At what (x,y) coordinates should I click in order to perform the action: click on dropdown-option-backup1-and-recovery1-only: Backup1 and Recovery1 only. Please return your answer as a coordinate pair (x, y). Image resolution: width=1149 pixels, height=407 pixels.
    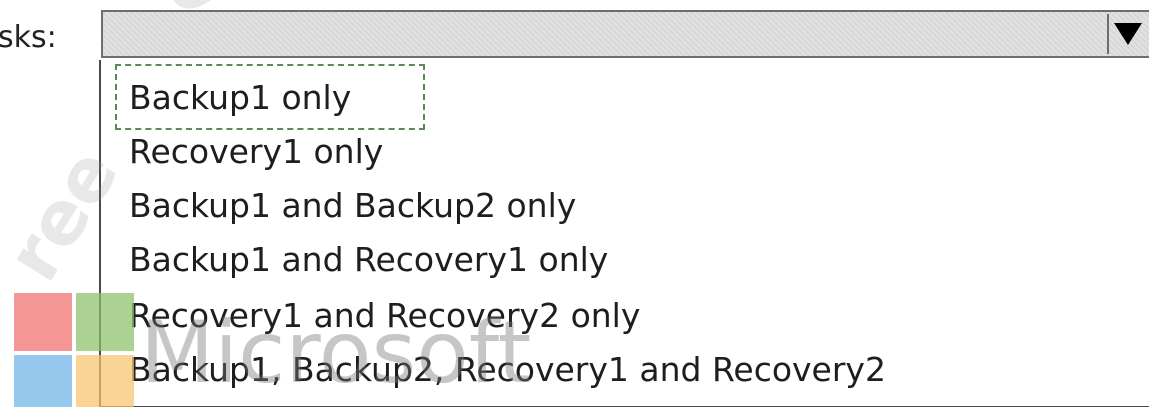
    Looking at the image, I should click on (368, 260).